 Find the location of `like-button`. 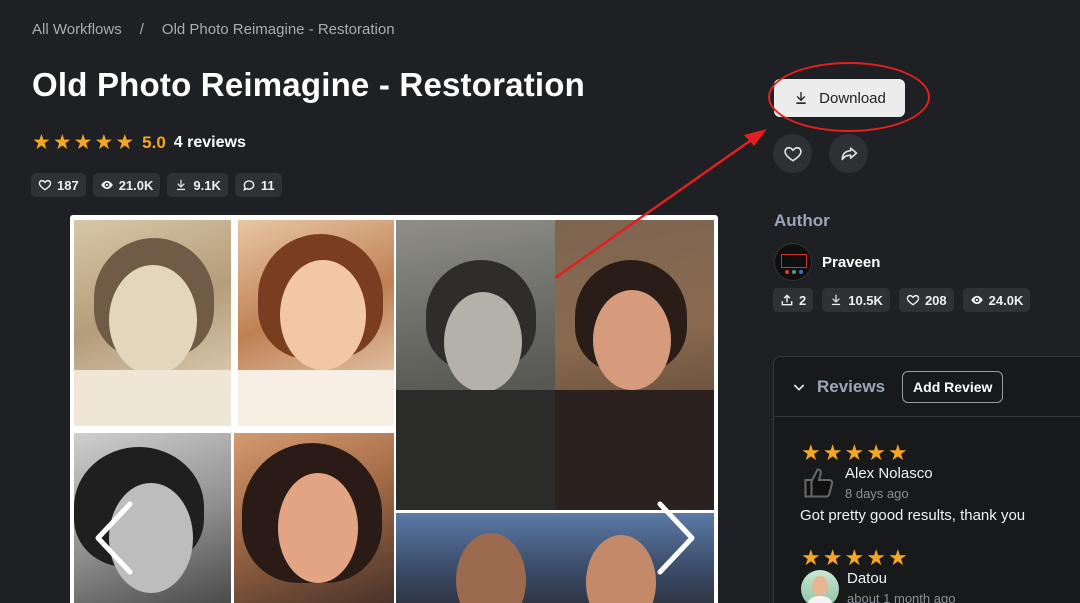

like-button is located at coordinates (792, 153).